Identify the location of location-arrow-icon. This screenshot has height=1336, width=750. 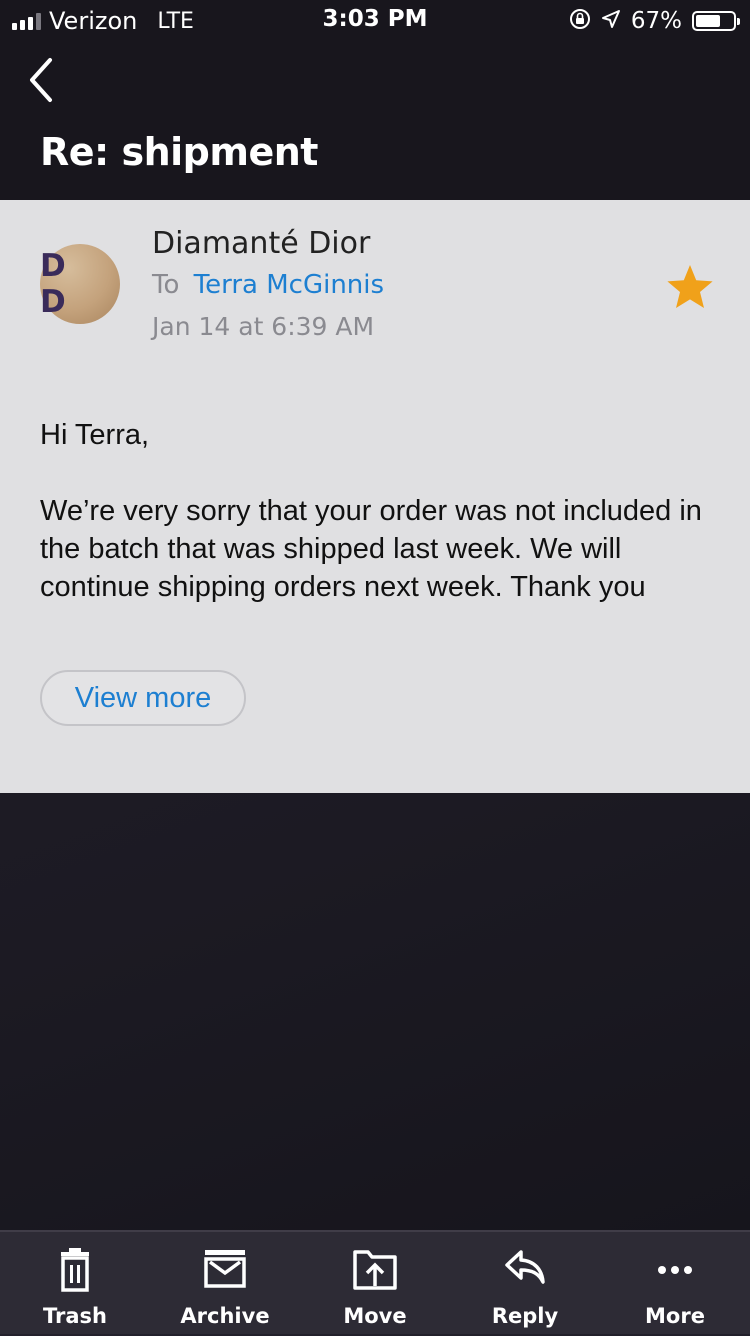
(611, 21).